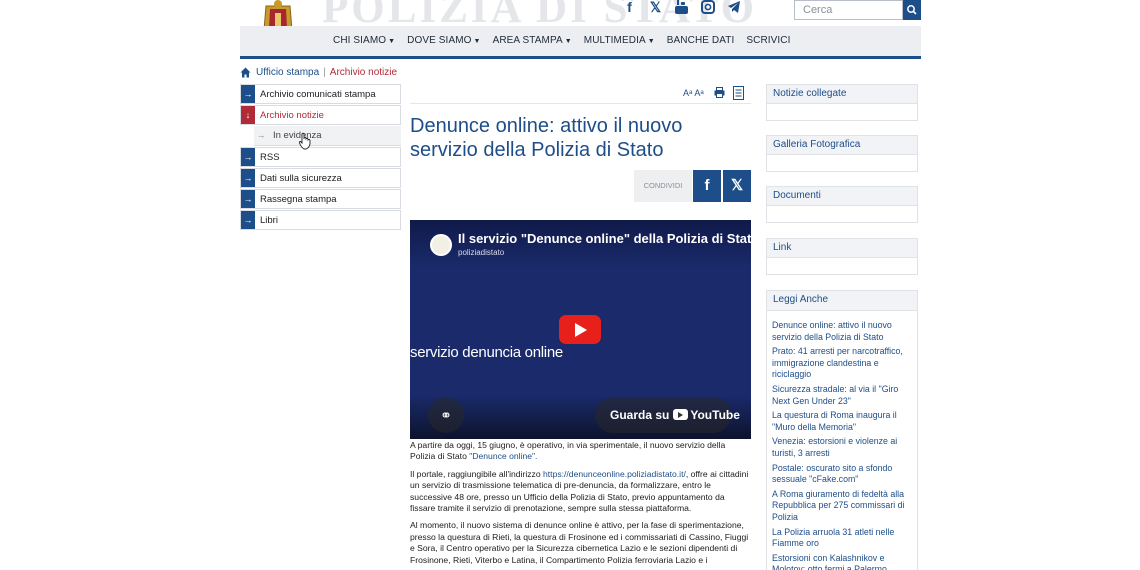 Image resolution: width=1140 pixels, height=570 pixels. I want to click on telegram-icon, so click(733, 7).